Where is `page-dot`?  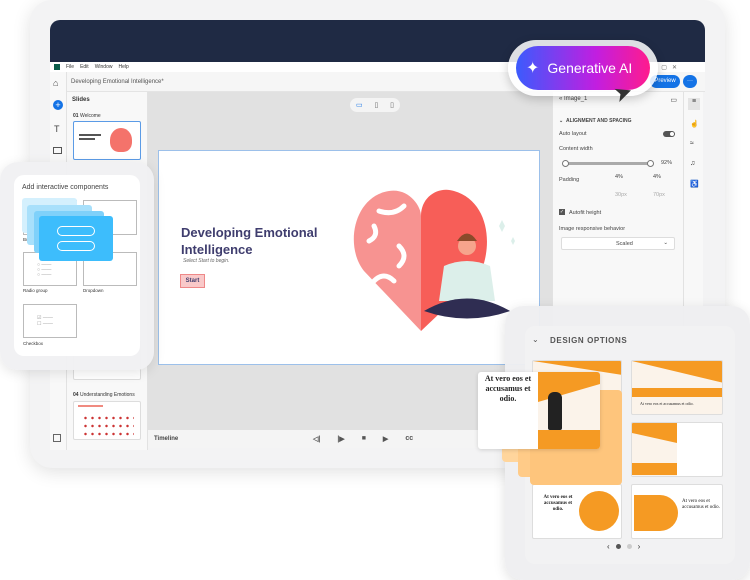 page-dot is located at coordinates (629, 546).